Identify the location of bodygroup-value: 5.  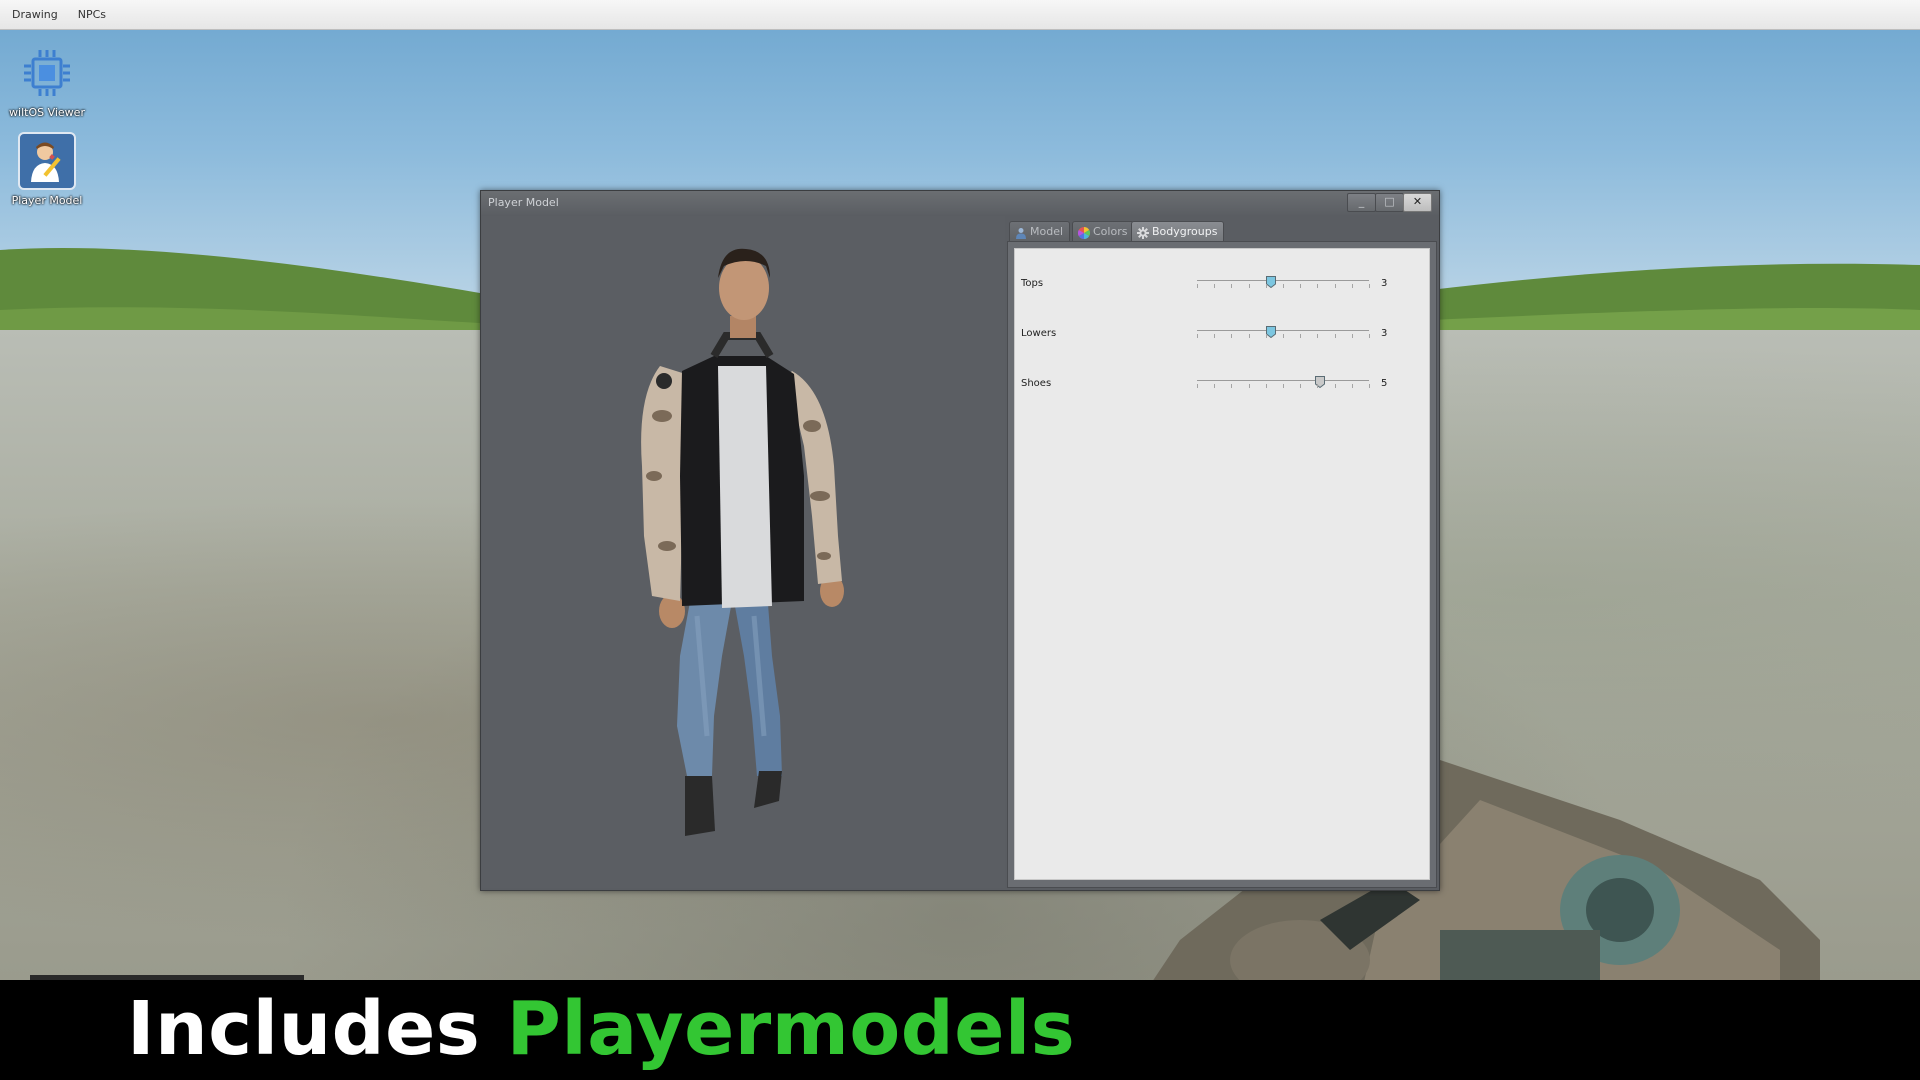
(1384, 383).